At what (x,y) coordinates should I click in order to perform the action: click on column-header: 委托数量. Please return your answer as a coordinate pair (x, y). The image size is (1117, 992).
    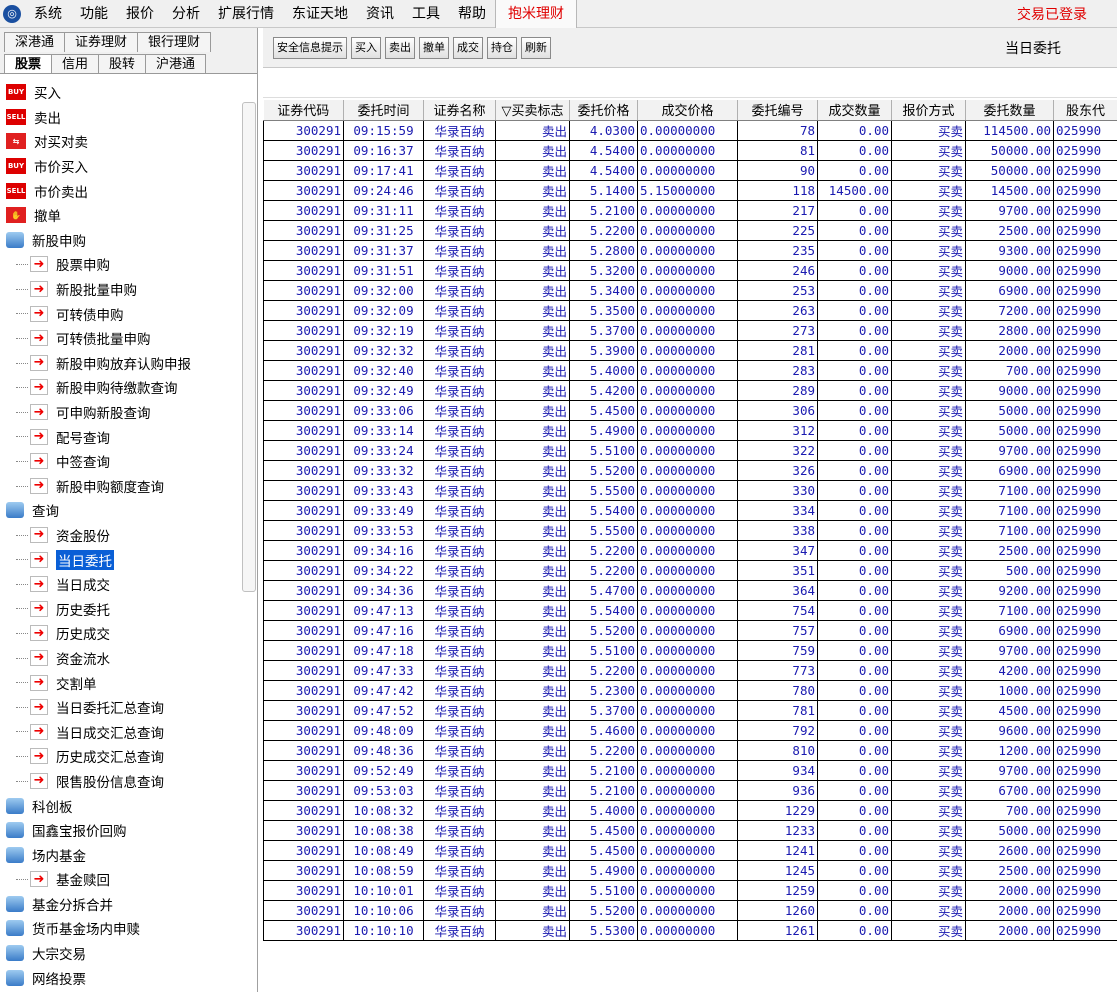
    Looking at the image, I should click on (1009, 110).